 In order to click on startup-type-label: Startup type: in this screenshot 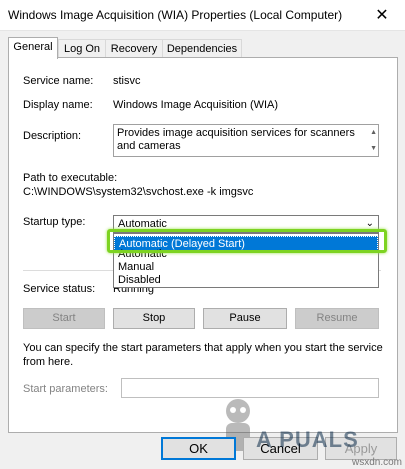, I will do `click(54, 222)`.